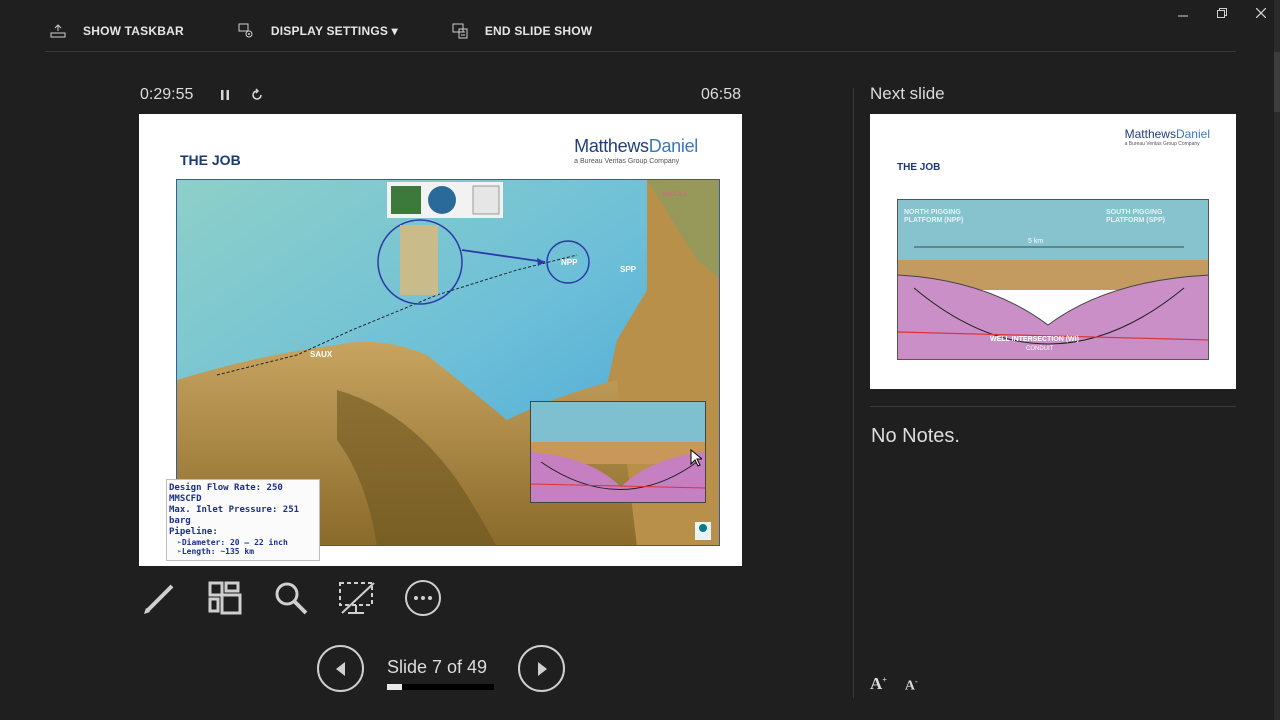 The width and height of the screenshot is (1280, 720). I want to click on display-settings-icon, so click(246, 31).